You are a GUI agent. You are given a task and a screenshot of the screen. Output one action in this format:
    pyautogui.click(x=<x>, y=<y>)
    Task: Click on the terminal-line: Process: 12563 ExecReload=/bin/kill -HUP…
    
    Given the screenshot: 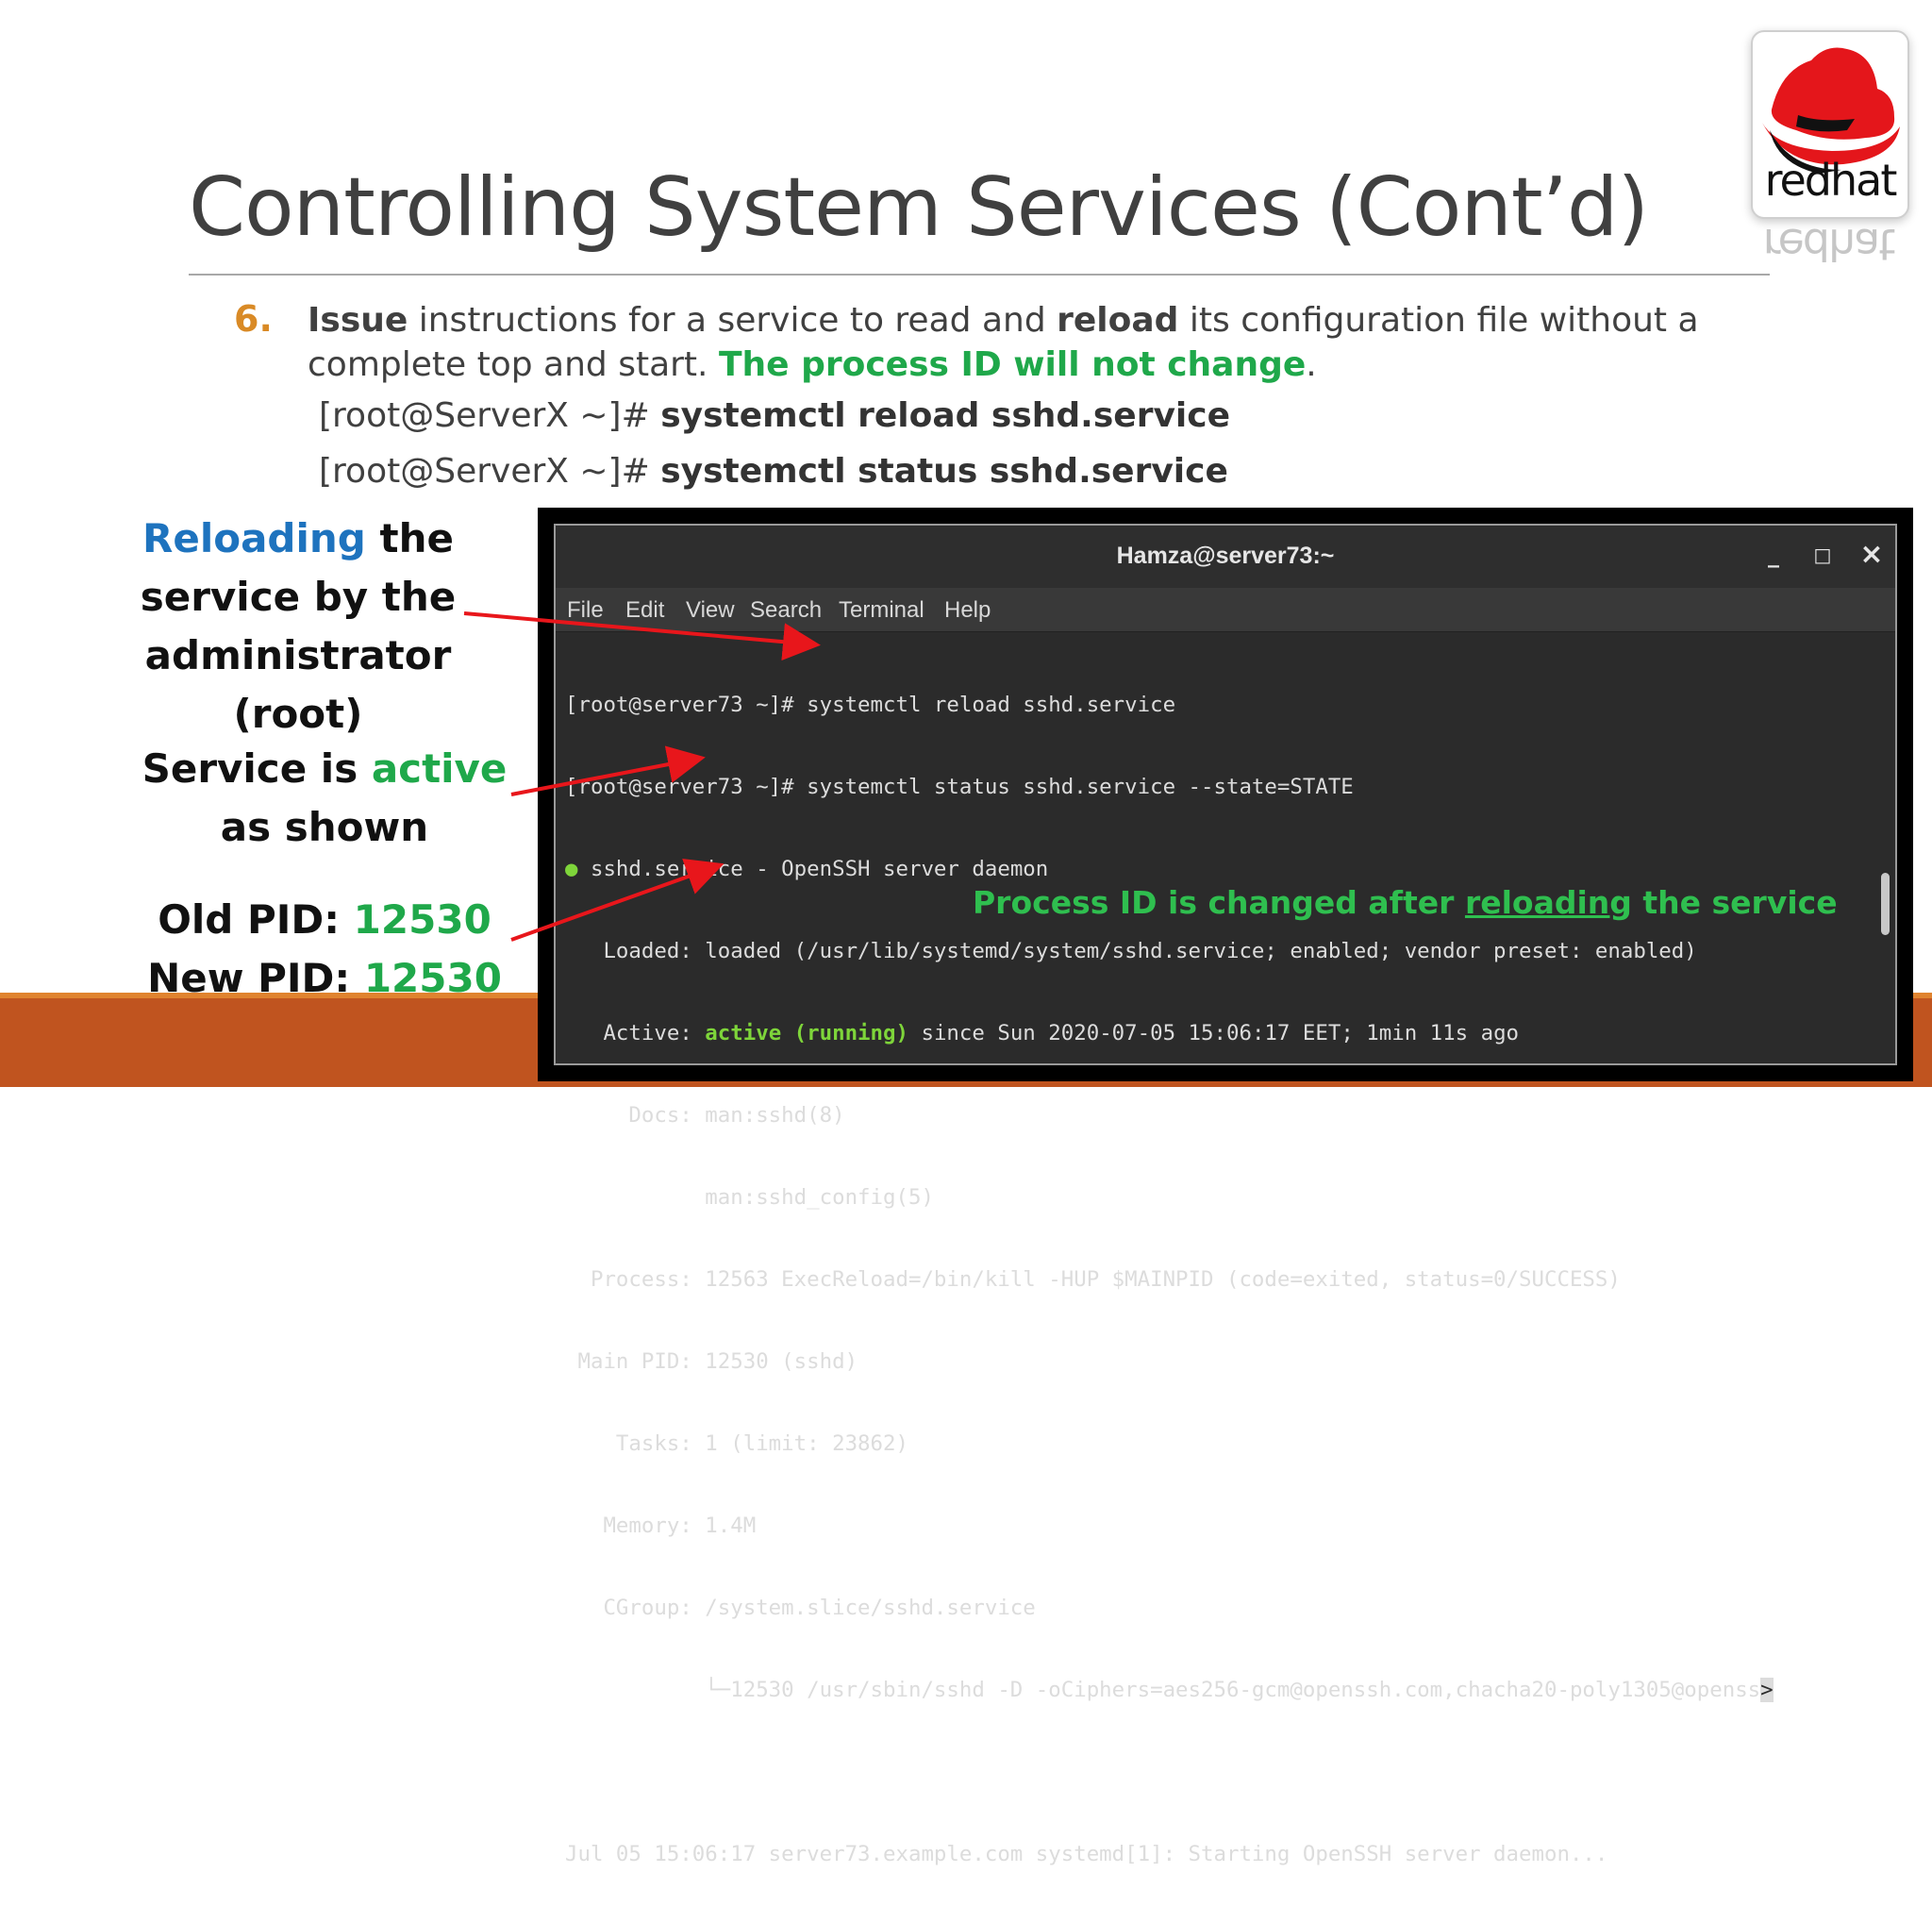 What is the action you would take?
    pyautogui.click(x=1093, y=1279)
    